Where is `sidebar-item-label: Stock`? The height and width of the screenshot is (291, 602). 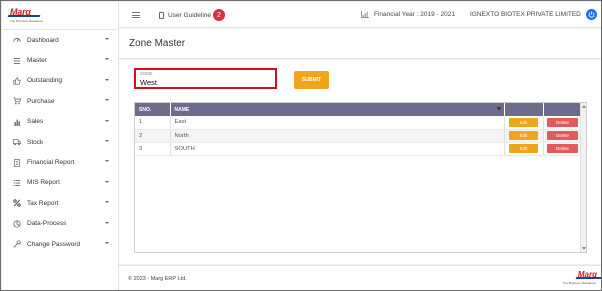
sidebar-item-label: Stock is located at coordinates (35, 142).